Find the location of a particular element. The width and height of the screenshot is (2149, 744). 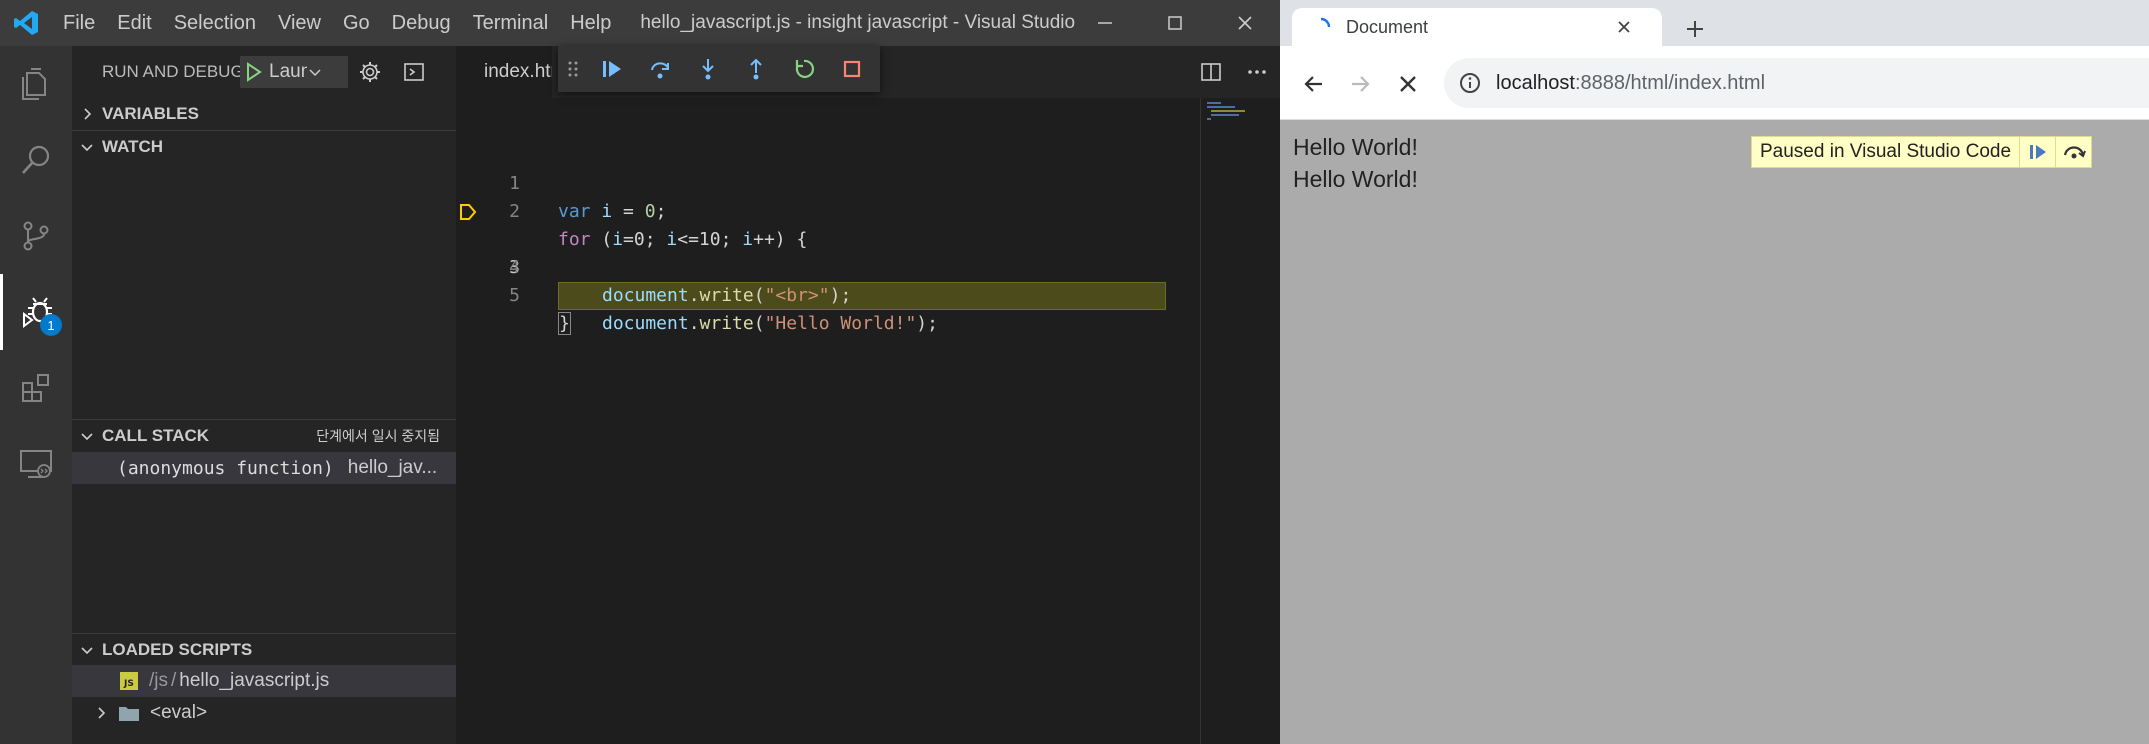

activity-bar: 1 is located at coordinates (36, 395).